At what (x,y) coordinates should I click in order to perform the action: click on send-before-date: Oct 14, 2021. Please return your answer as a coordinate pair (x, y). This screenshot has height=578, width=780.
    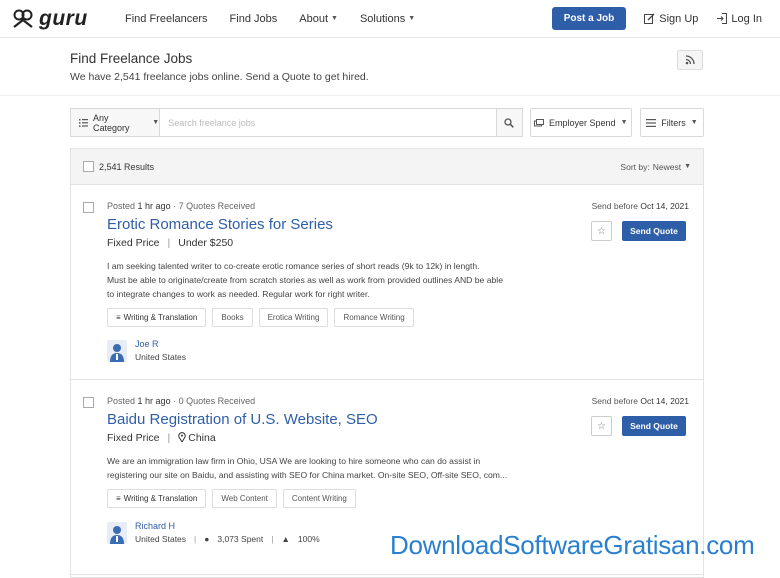
    Looking at the image, I should click on (664, 401).